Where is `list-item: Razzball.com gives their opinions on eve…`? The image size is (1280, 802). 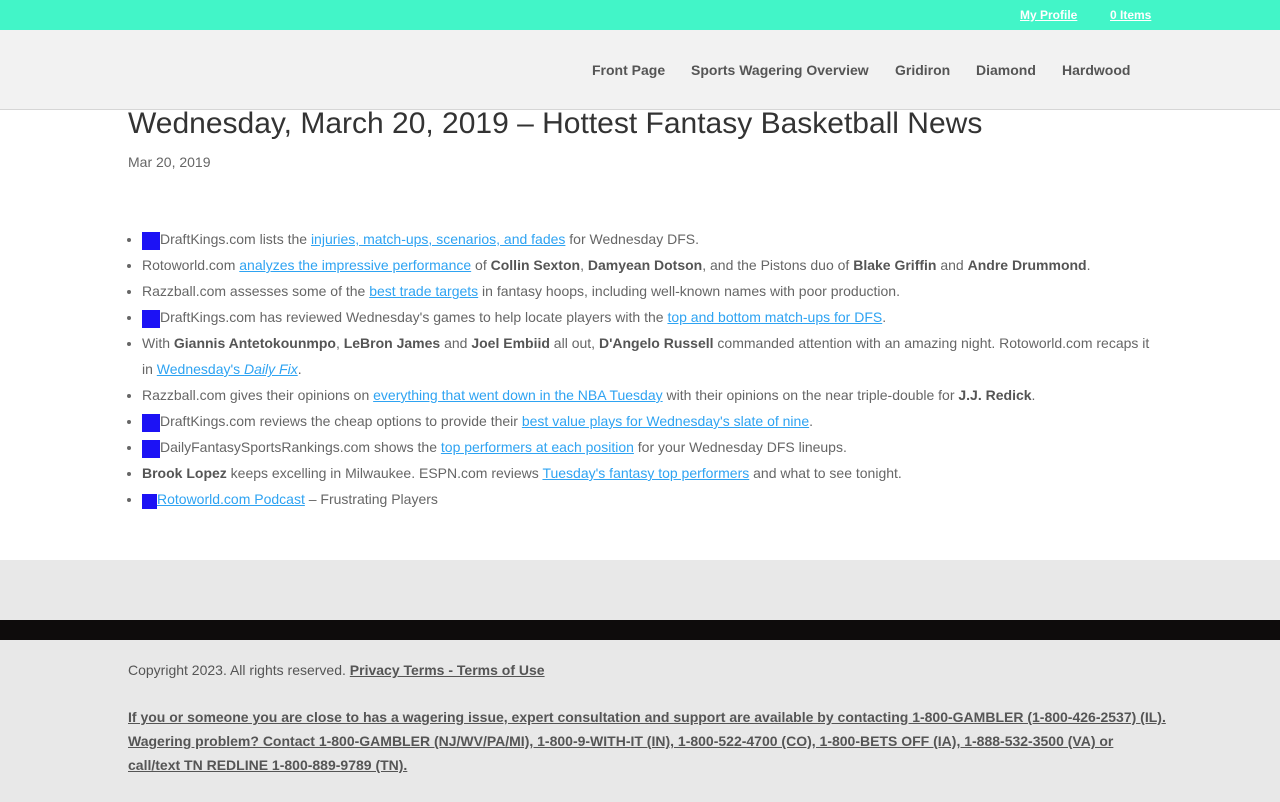
list-item: Razzball.com gives their opinions on eve… is located at coordinates (650, 395).